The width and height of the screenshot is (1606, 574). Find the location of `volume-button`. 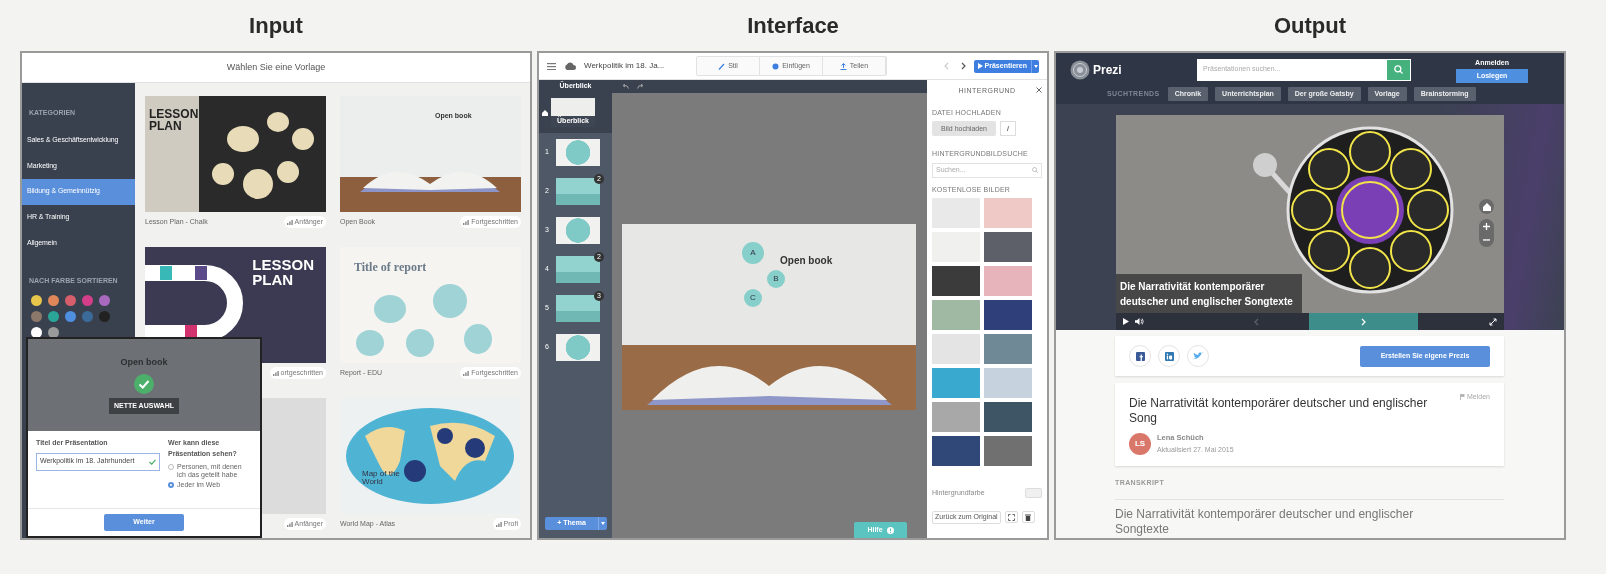

volume-button is located at coordinates (1139, 321).